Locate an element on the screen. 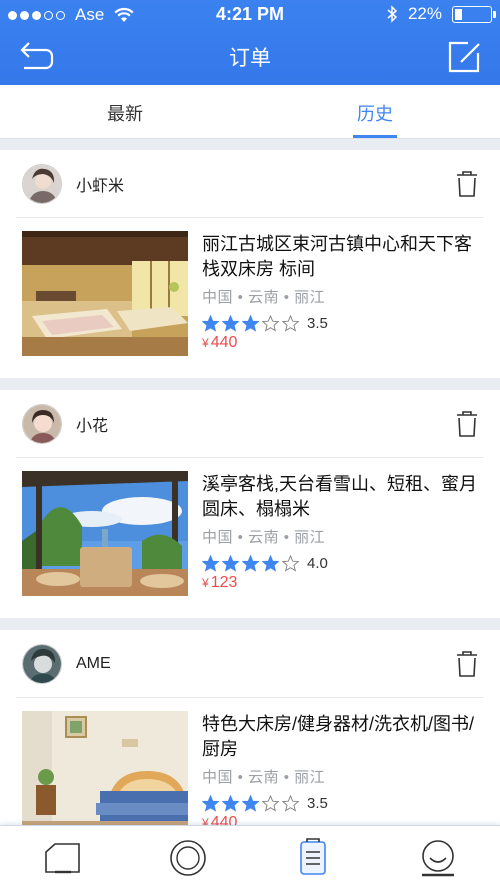 The width and height of the screenshot is (500, 889). edit-icon is located at coordinates (465, 56).